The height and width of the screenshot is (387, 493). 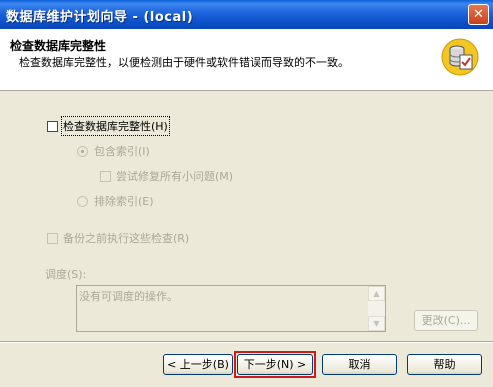 What do you see at coordinates (82, 151) in the screenshot?
I see `include-indexes-radio` at bounding box center [82, 151].